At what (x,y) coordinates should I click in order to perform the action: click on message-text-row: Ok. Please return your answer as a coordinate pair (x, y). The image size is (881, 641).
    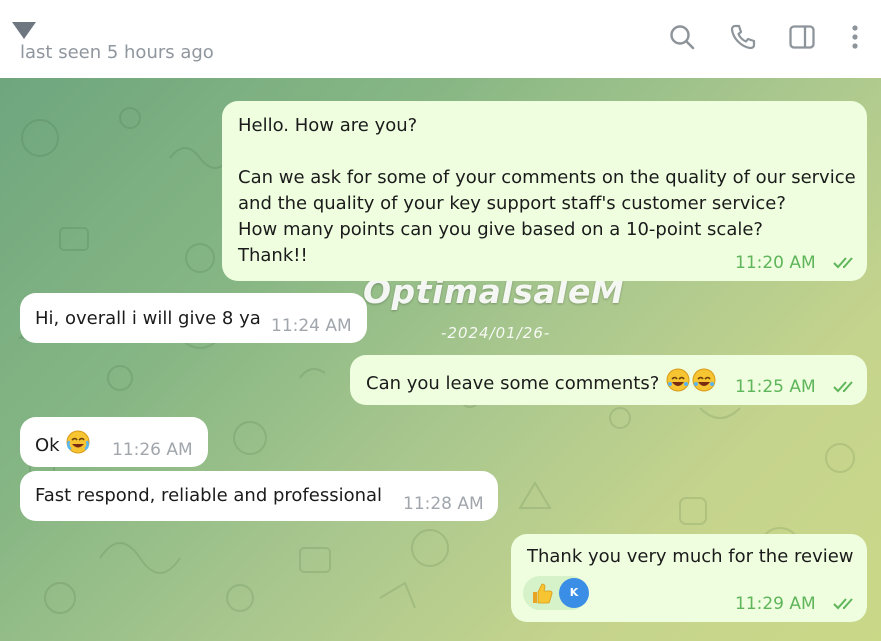
    Looking at the image, I should click on (63, 446).